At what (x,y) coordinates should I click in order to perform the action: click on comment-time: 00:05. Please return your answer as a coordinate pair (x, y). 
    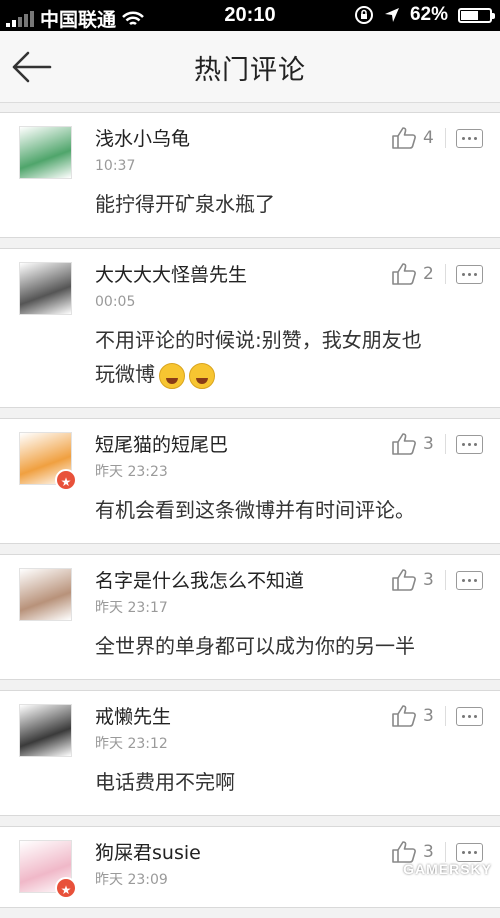
    Looking at the image, I should click on (115, 302).